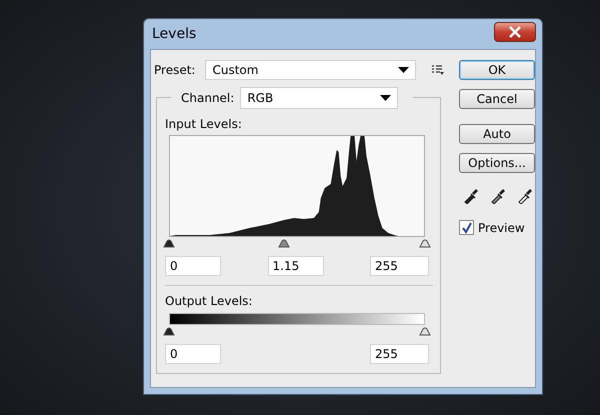 The width and height of the screenshot is (600, 415). I want to click on output-field: 255, so click(399, 354).